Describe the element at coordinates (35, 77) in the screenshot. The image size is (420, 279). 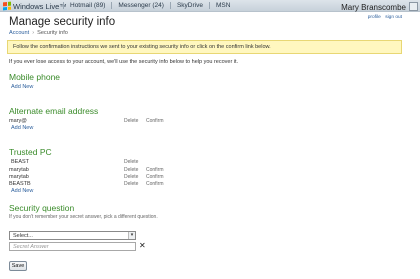
I see `mobile-phone-title: Mobile phone` at that location.